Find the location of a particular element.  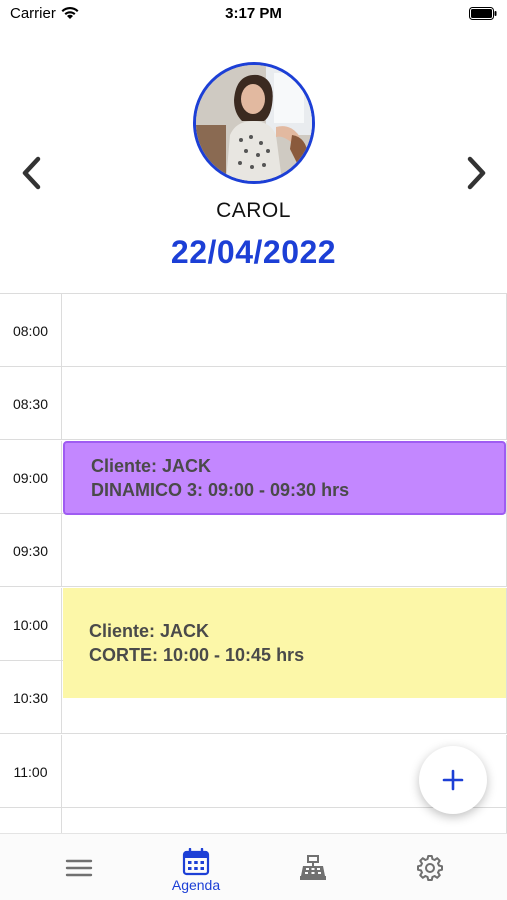

tab-menu is located at coordinates (79, 867).